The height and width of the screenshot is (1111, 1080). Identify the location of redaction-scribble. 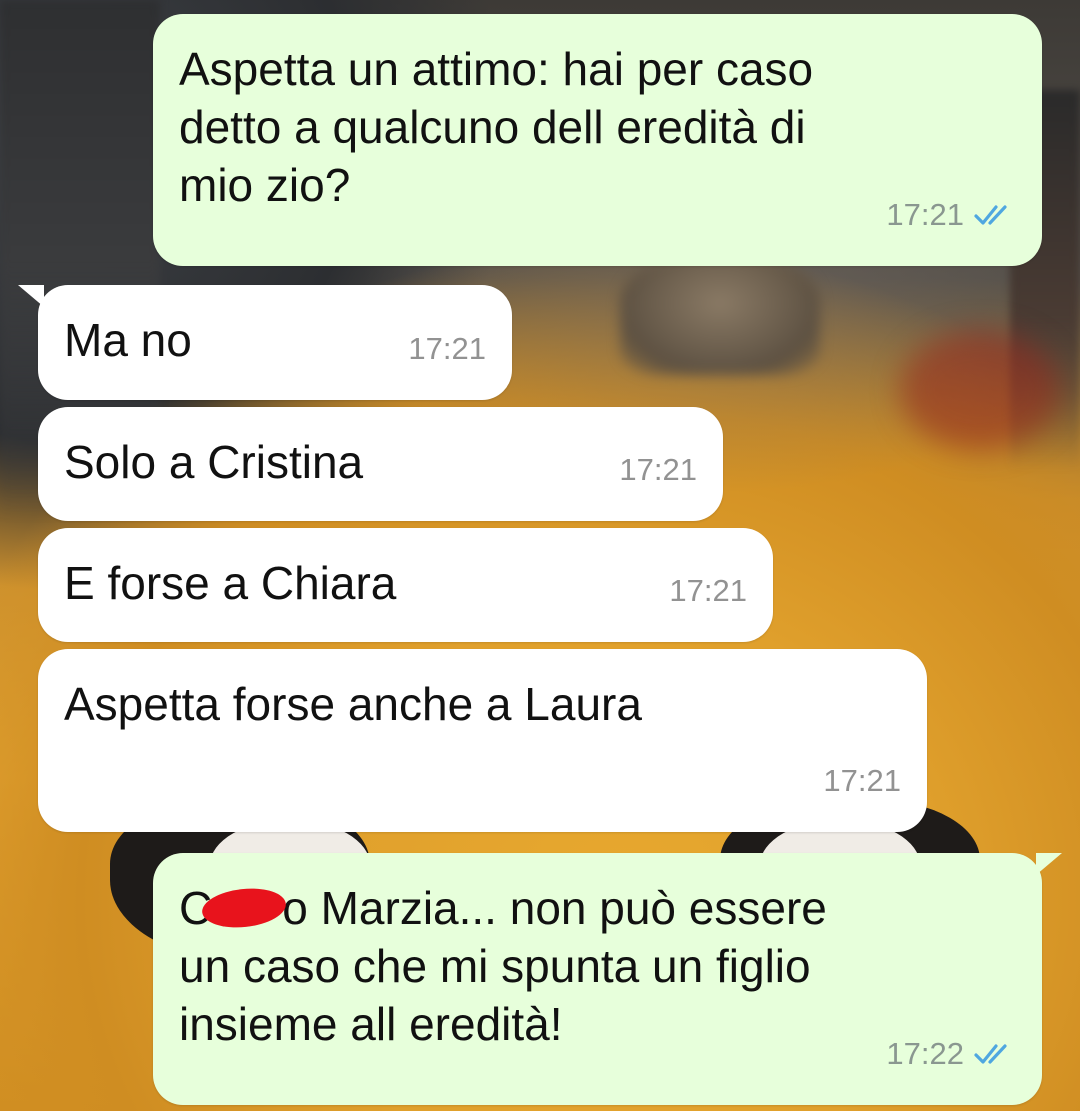
(244, 908).